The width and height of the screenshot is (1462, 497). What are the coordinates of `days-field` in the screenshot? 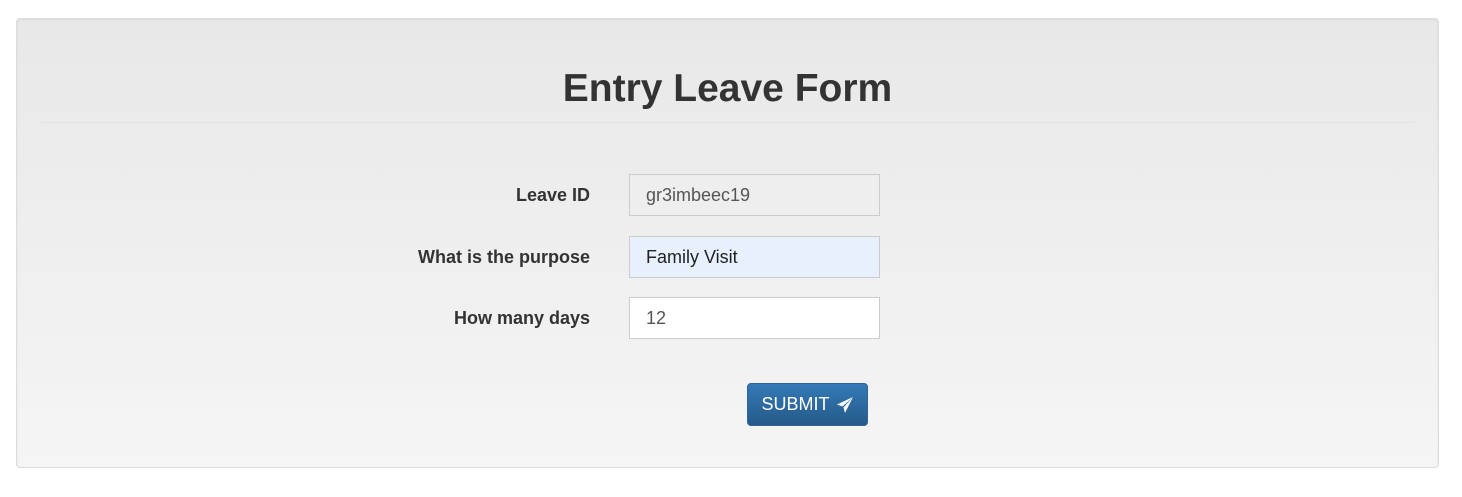 It's located at (754, 318).